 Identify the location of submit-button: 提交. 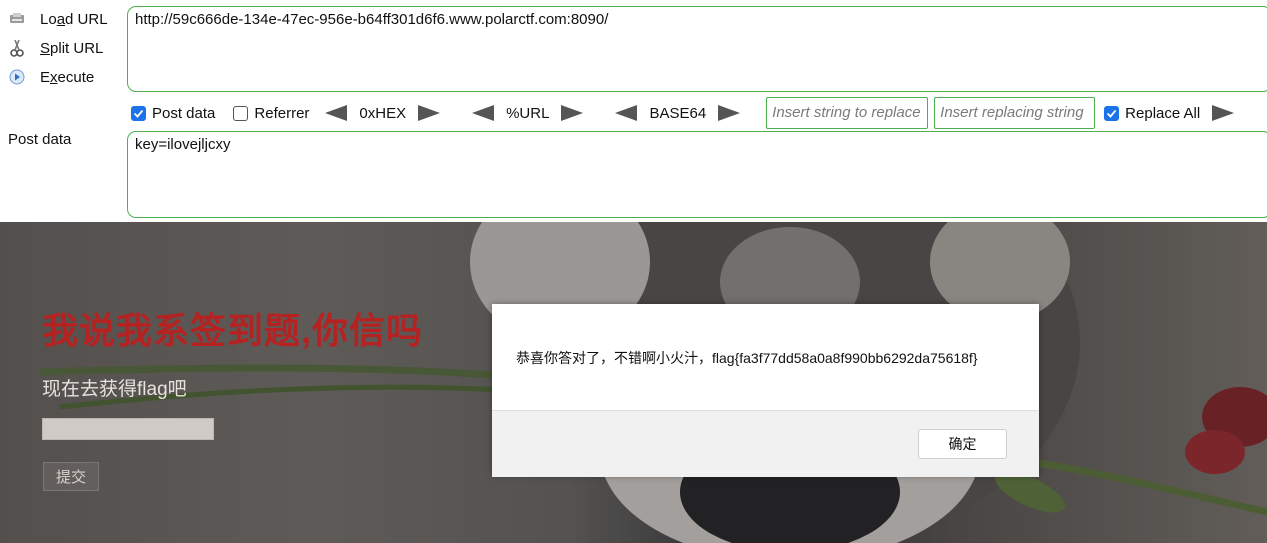
(71, 476).